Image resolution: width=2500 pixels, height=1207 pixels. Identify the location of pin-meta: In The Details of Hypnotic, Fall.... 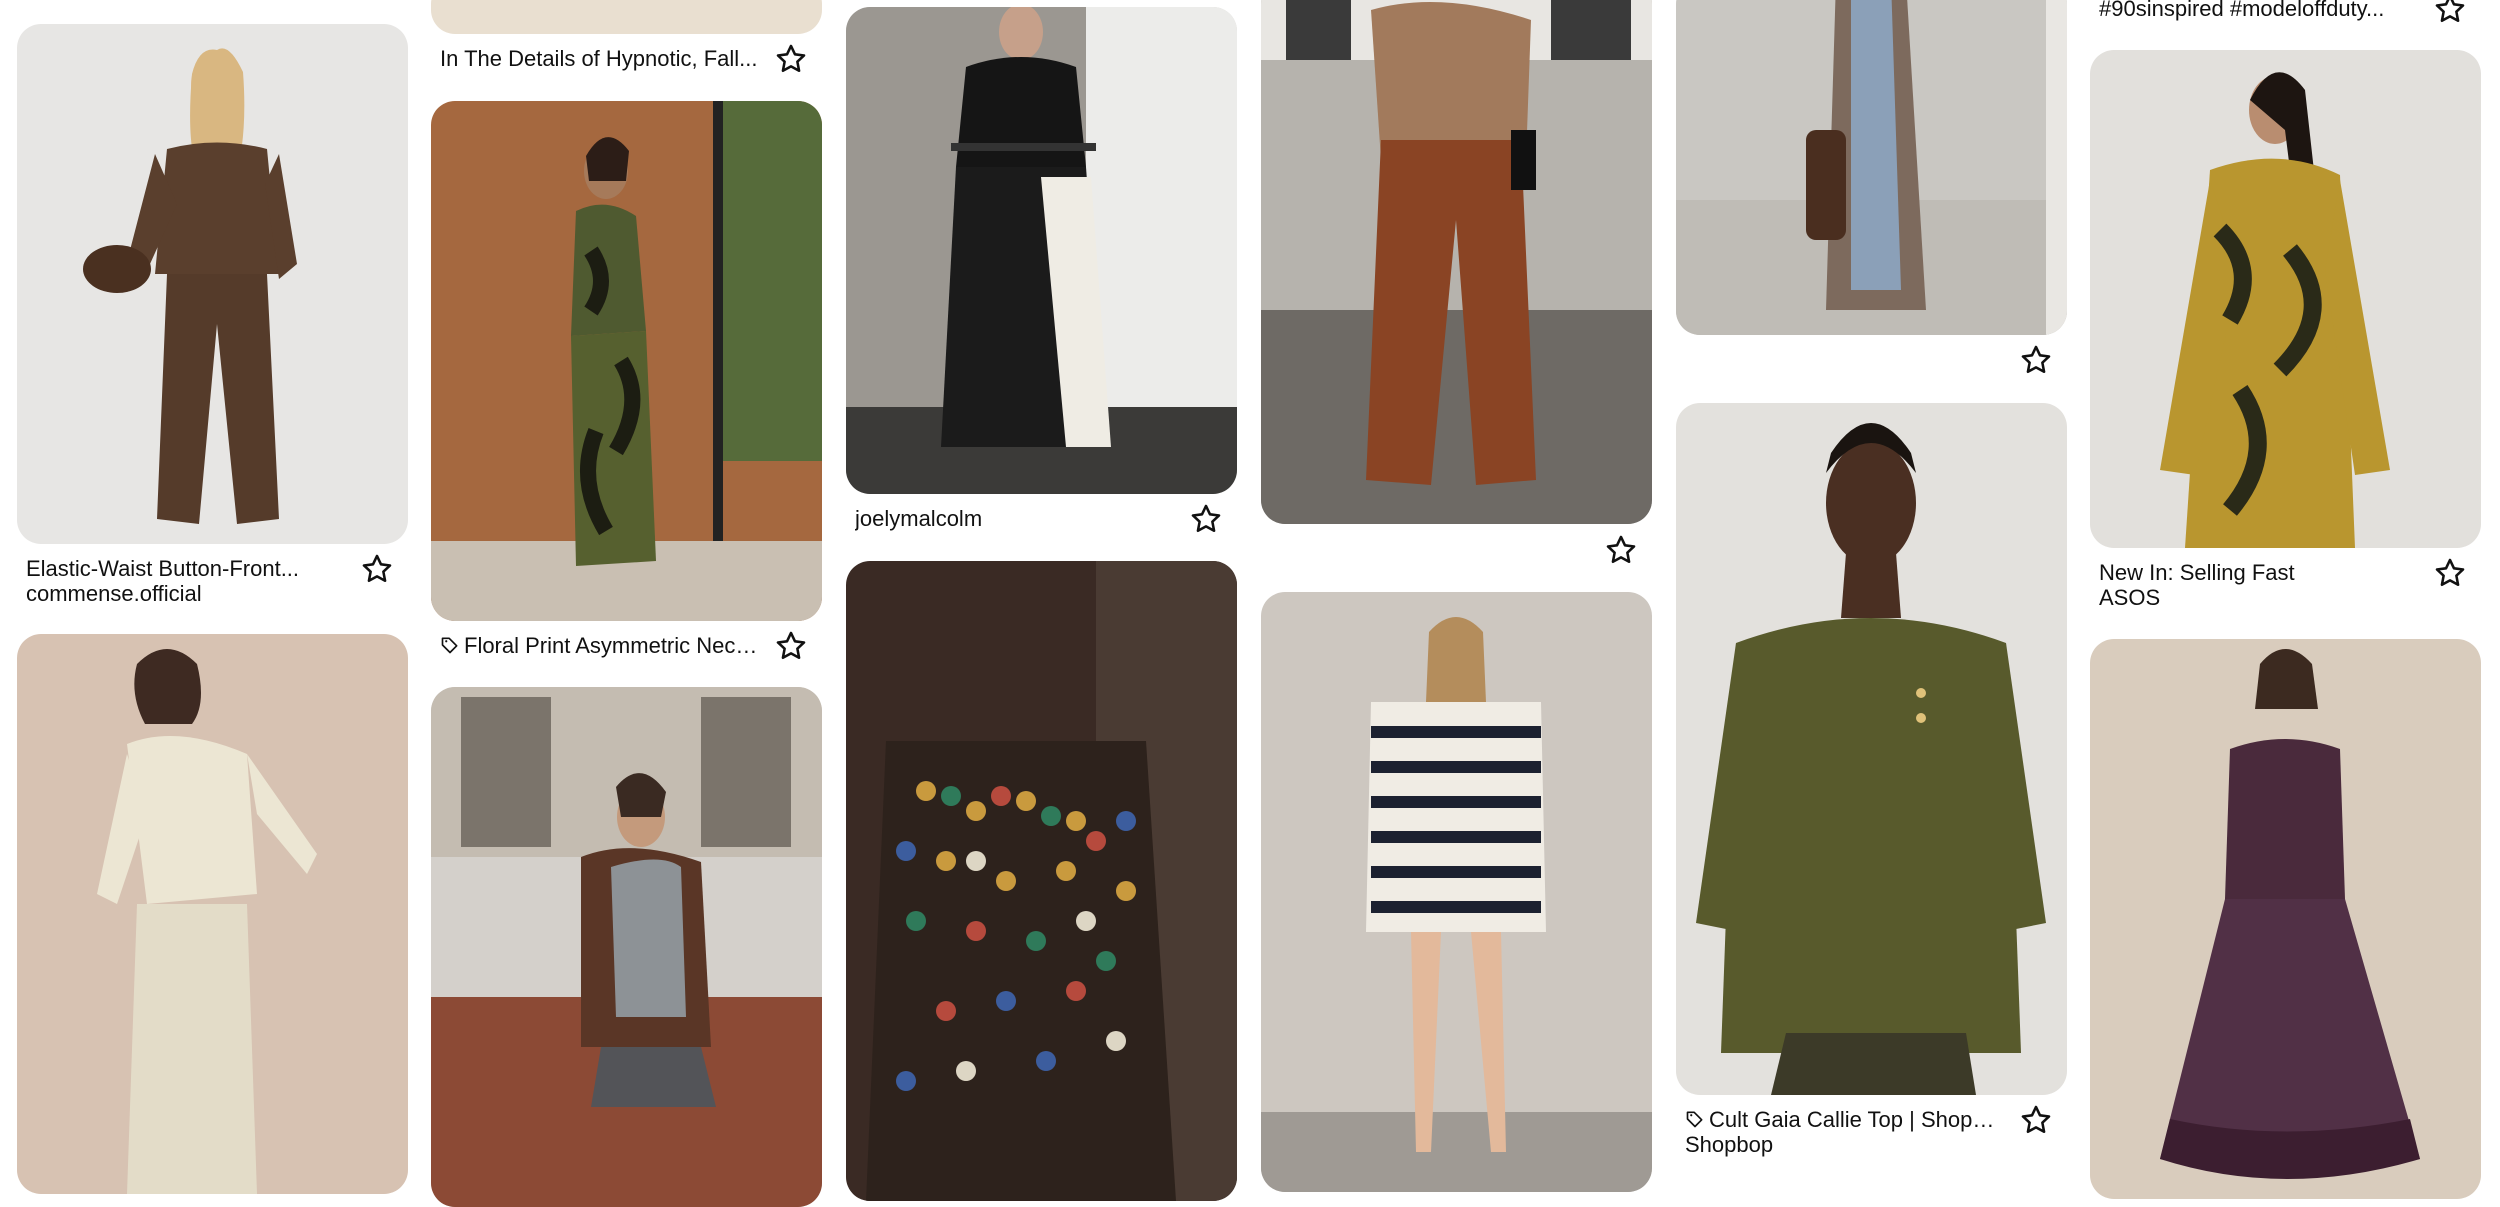
(626, 75).